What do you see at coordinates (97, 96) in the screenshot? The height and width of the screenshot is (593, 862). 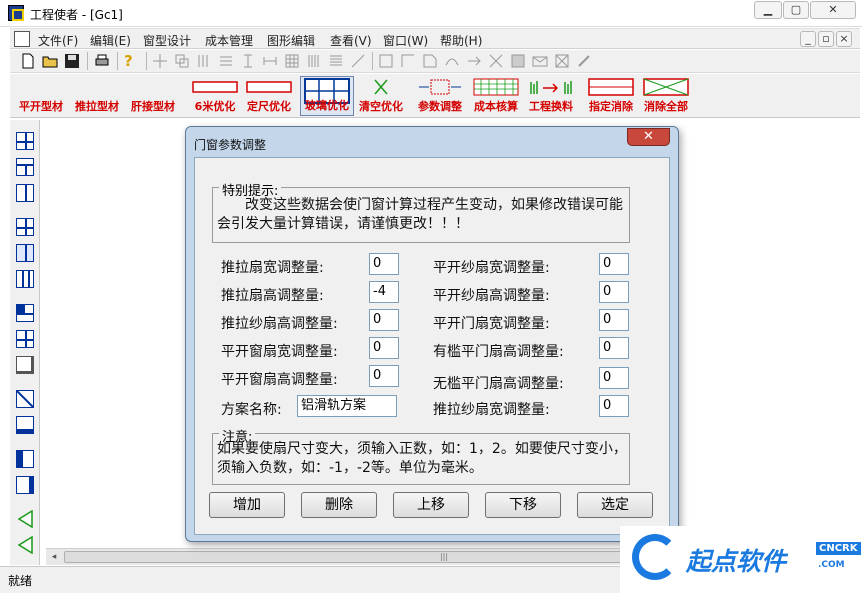 I see `sliding-profile-button: 推拉型材` at bounding box center [97, 96].